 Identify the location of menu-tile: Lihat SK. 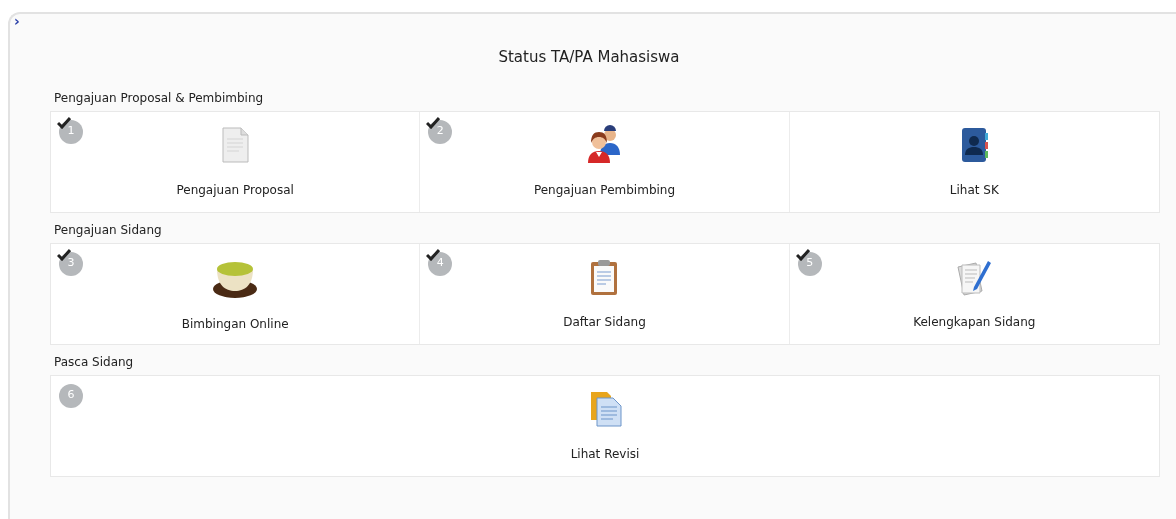
(974, 161).